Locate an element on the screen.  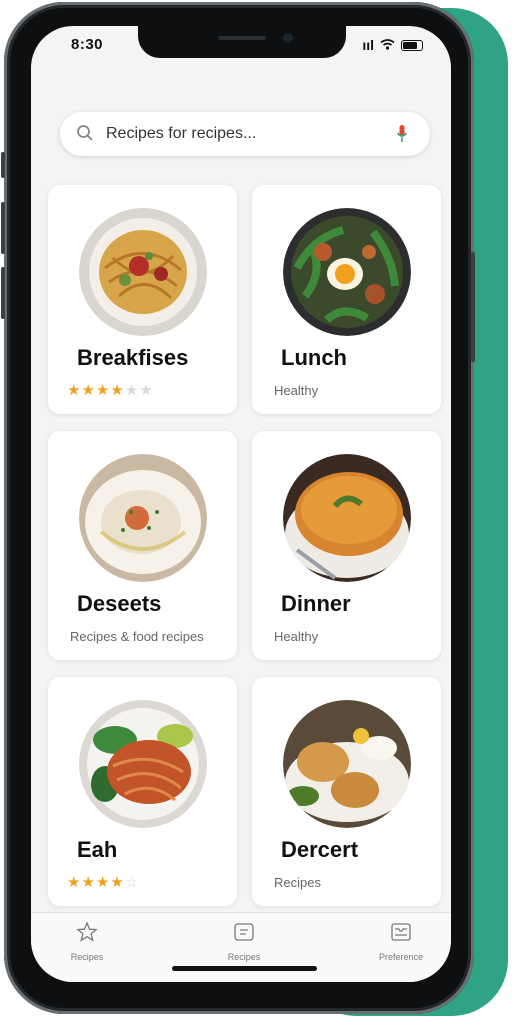
category-title: Eah is located at coordinates (97, 849).